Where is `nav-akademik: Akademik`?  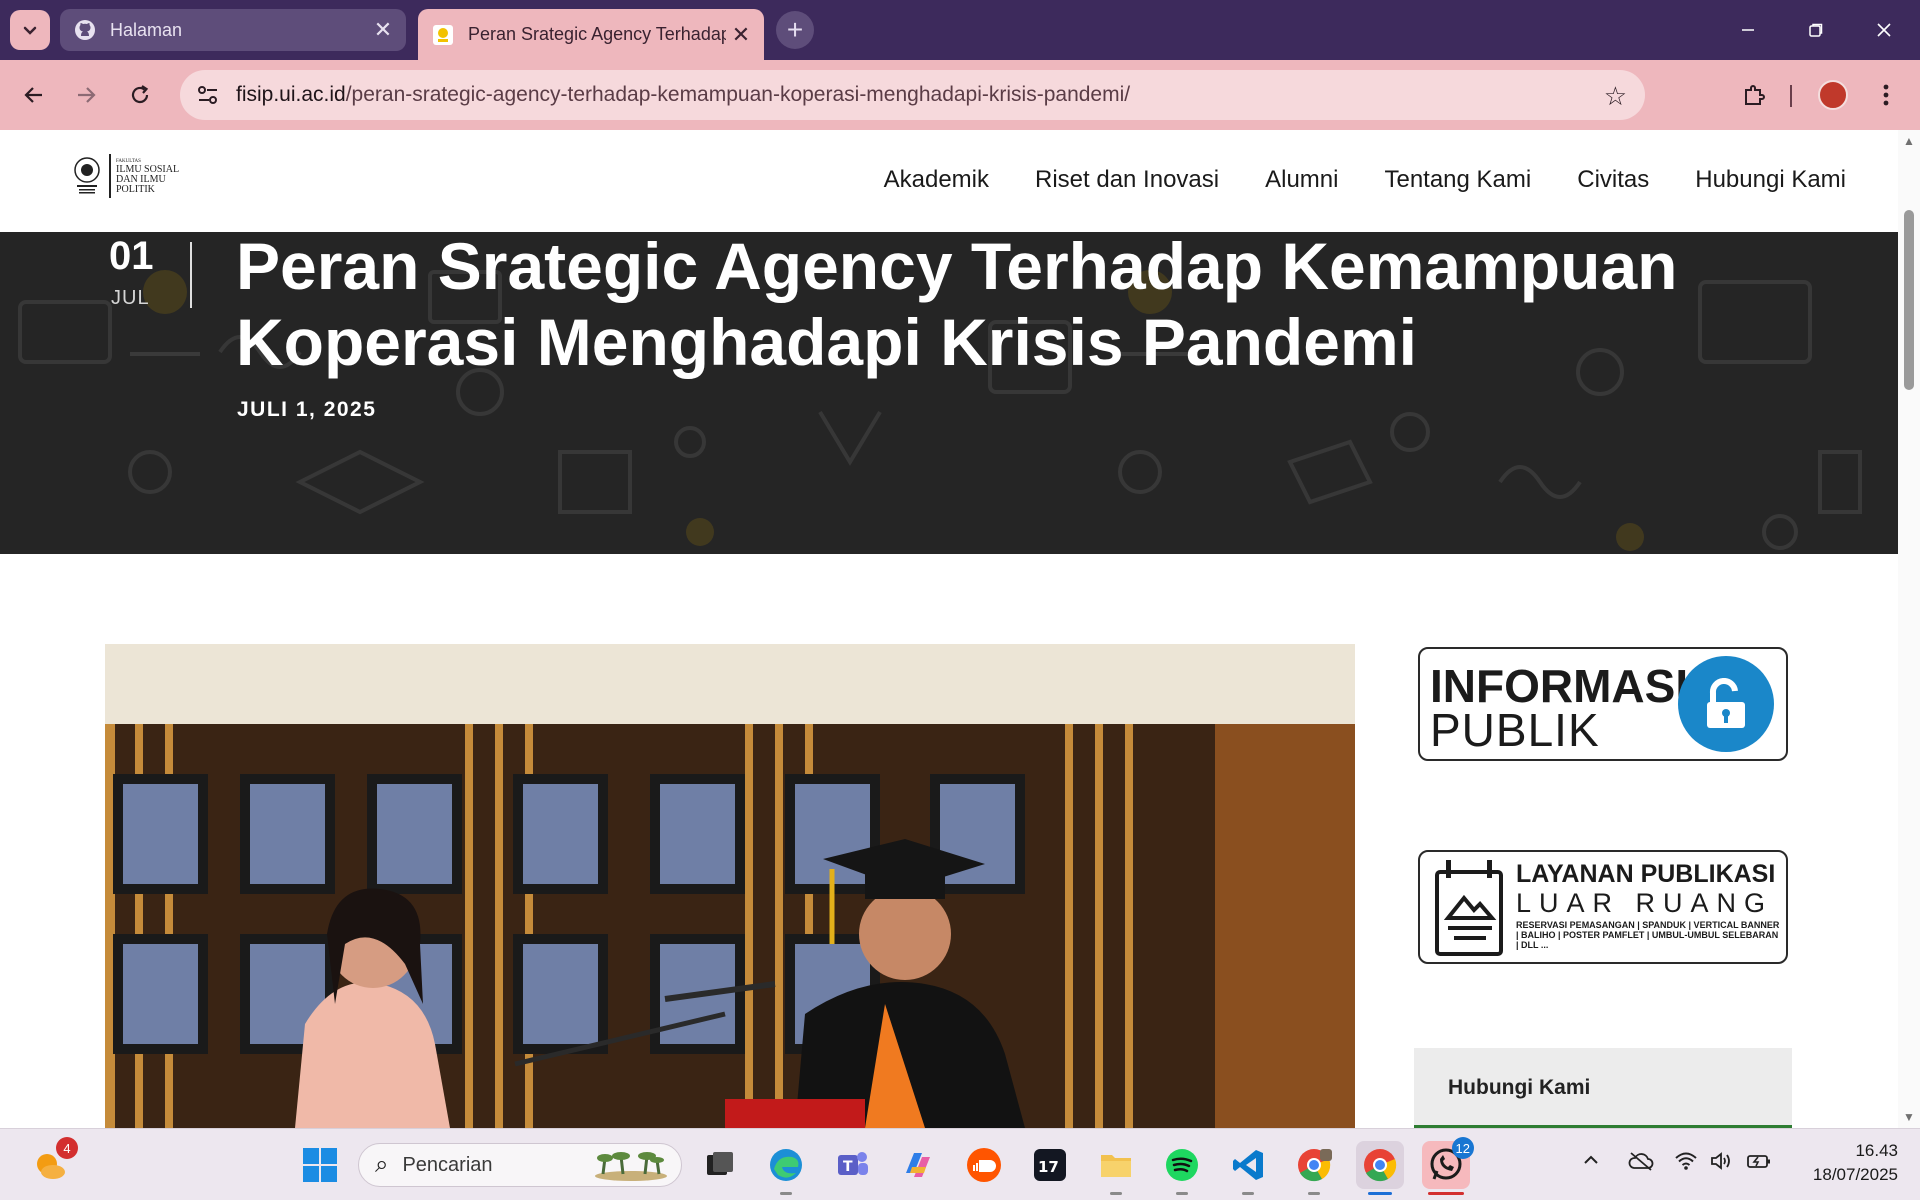
nav-akademik: Akademik is located at coordinates (936, 180).